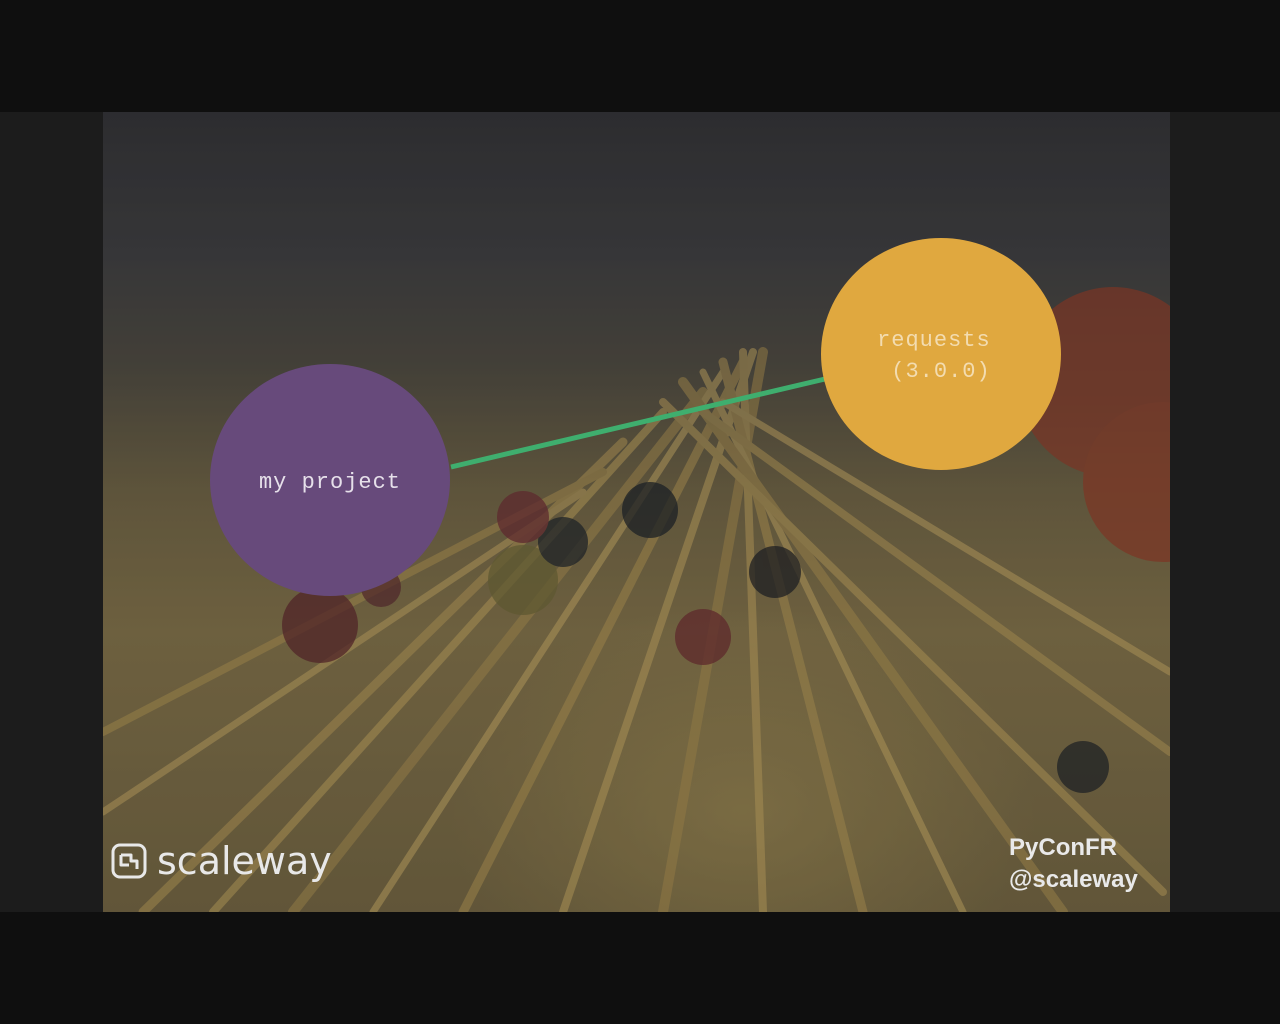  What do you see at coordinates (51, 512) in the screenshot?
I see `letterbox-left` at bounding box center [51, 512].